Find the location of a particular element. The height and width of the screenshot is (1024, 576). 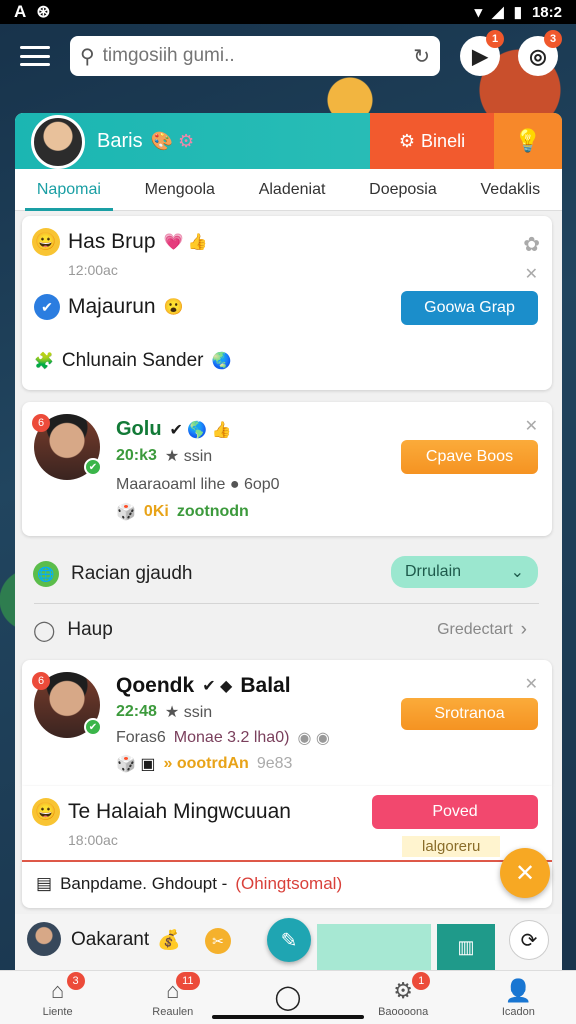

chevron-down-icon: ⌄ is located at coordinates (517, 572).